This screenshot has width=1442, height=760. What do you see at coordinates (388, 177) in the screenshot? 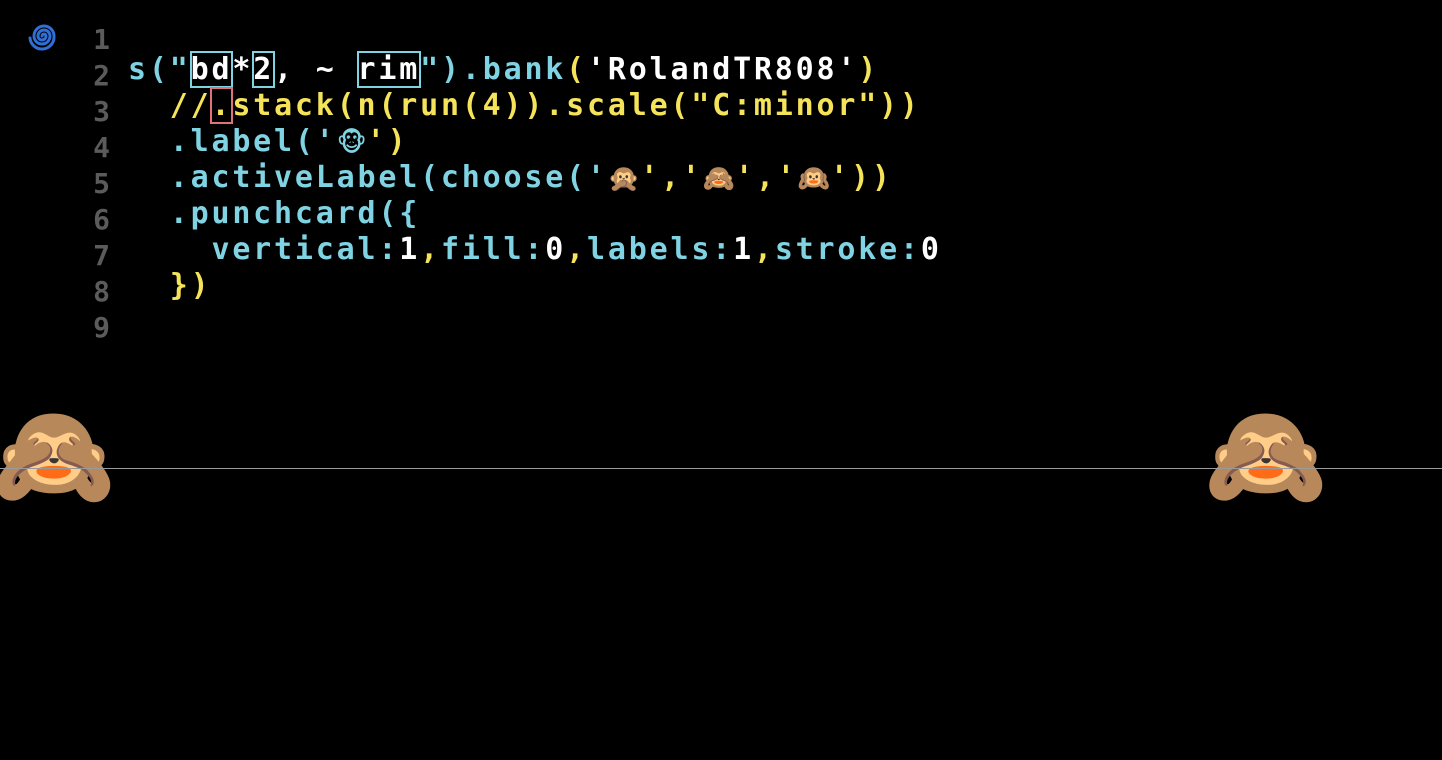
I see `code-token: .activeLabel(choose('` at bounding box center [388, 177].